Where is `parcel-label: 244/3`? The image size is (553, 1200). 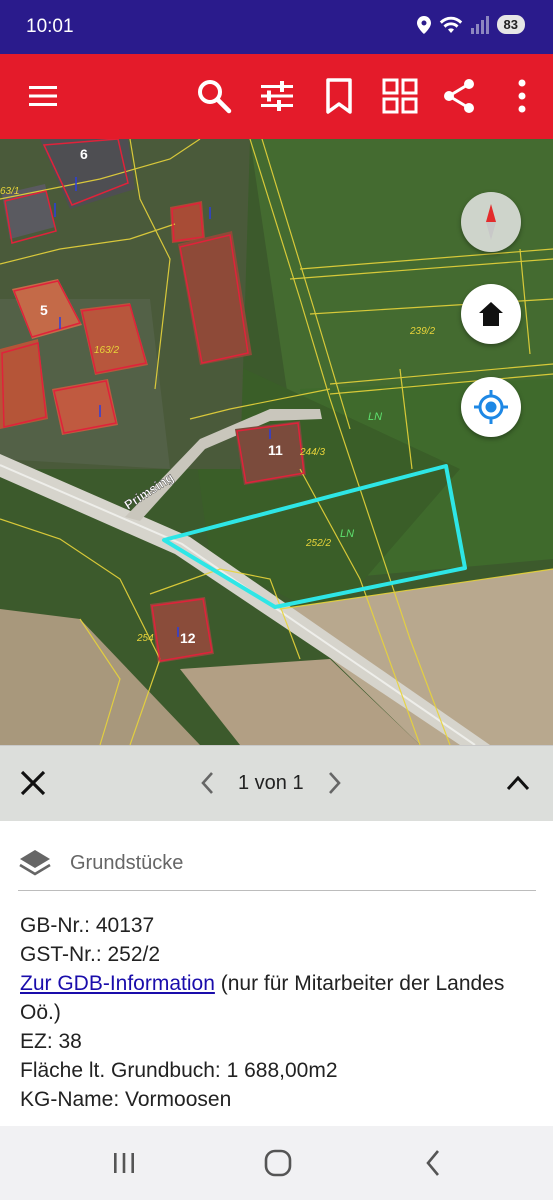 parcel-label: 244/3 is located at coordinates (312, 452).